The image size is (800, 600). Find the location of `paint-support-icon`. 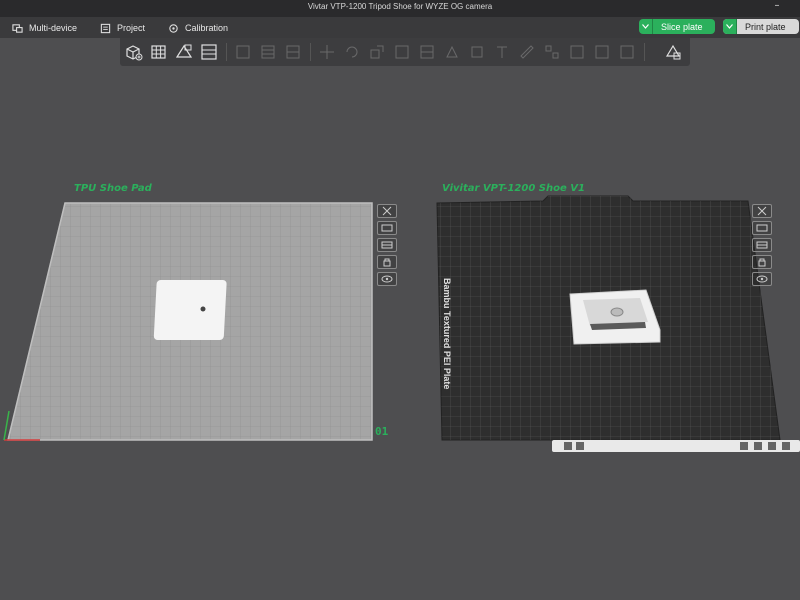

paint-support-icon is located at coordinates (452, 51).